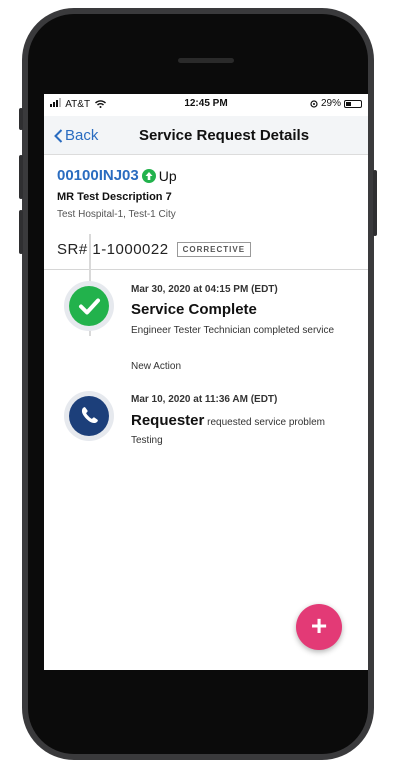  What do you see at coordinates (156, 366) in the screenshot?
I see `event-extra: New Action` at bounding box center [156, 366].